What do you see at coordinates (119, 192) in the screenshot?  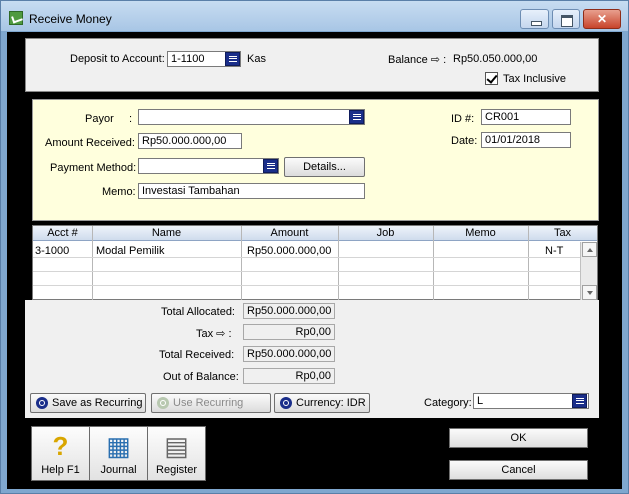 I see `memo-label: Memo:` at bounding box center [119, 192].